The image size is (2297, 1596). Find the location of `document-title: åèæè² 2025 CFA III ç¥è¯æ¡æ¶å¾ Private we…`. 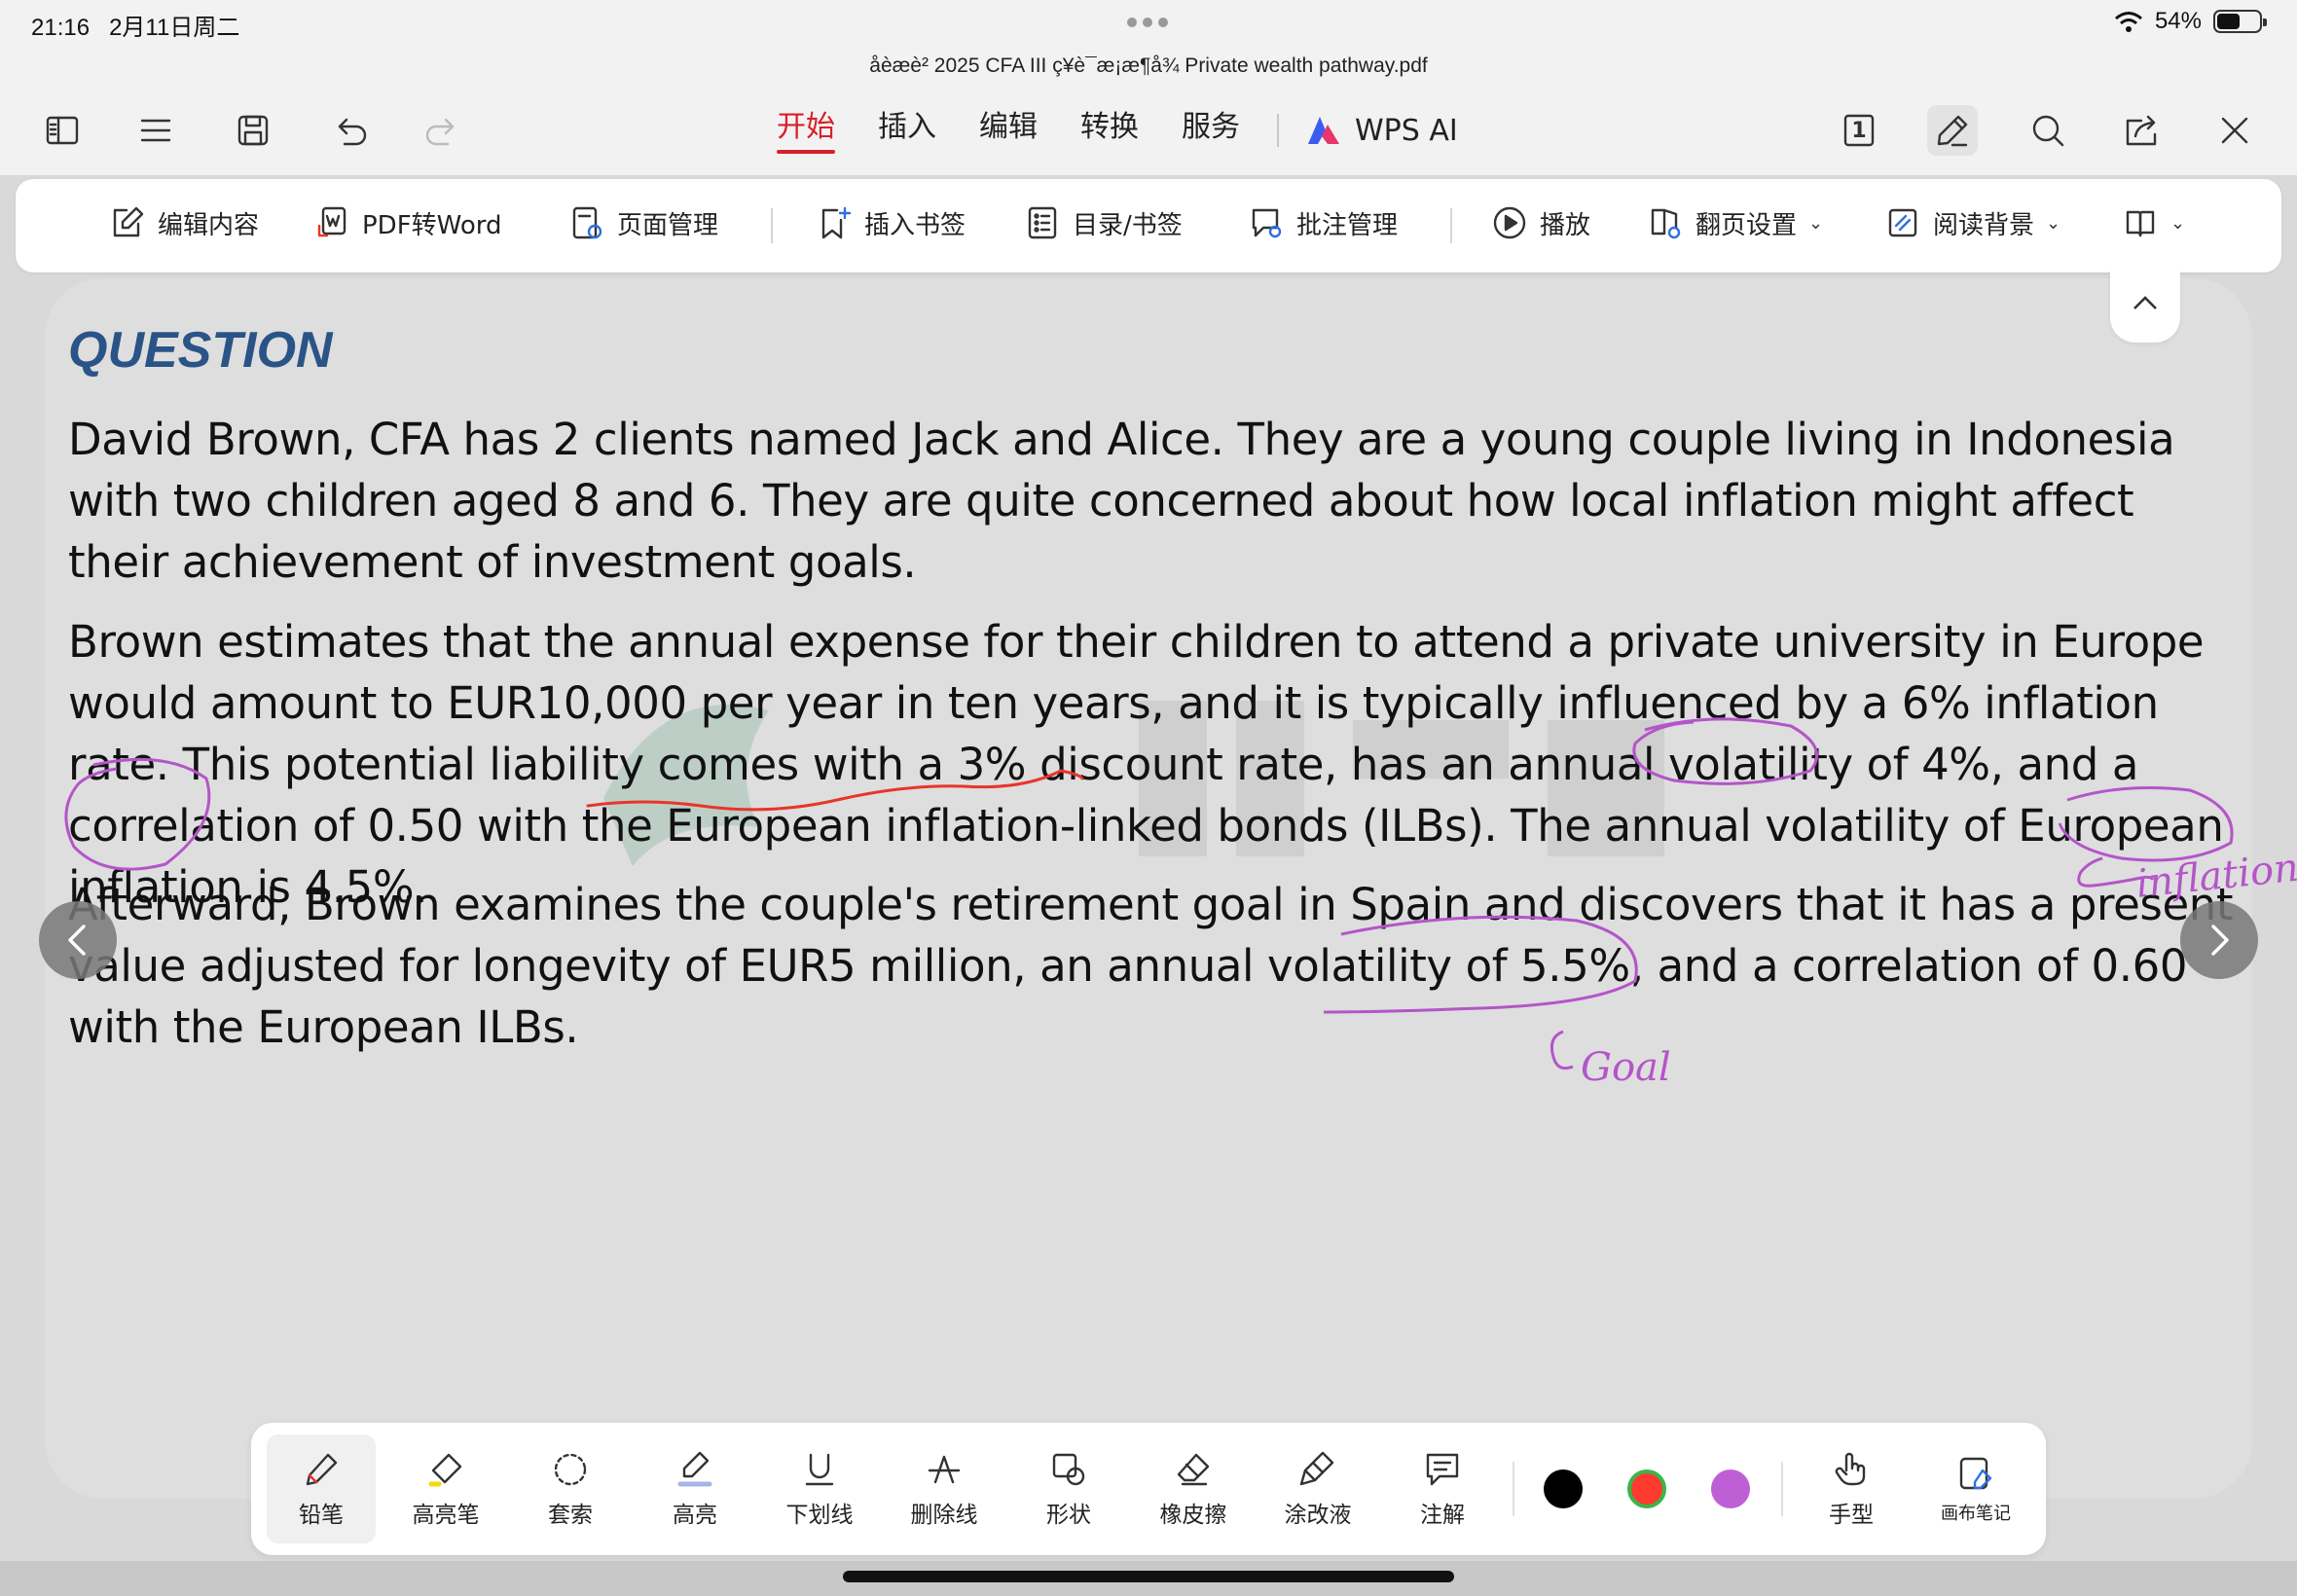

document-title: åèæè² 2025 CFA III ç¥è¯æ¡æ¶å¾ Private we… is located at coordinates (1148, 65).